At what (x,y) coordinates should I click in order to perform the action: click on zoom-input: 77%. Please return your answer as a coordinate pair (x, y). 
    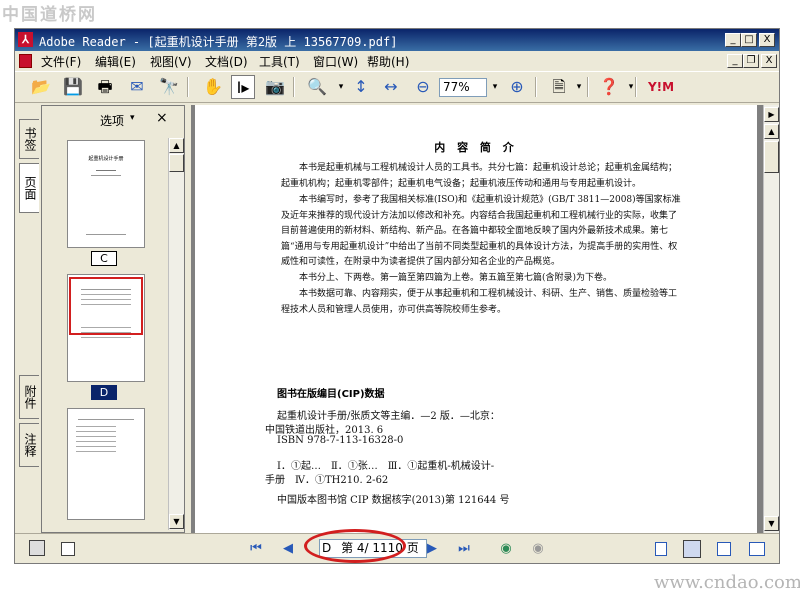
    Looking at the image, I should click on (463, 87).